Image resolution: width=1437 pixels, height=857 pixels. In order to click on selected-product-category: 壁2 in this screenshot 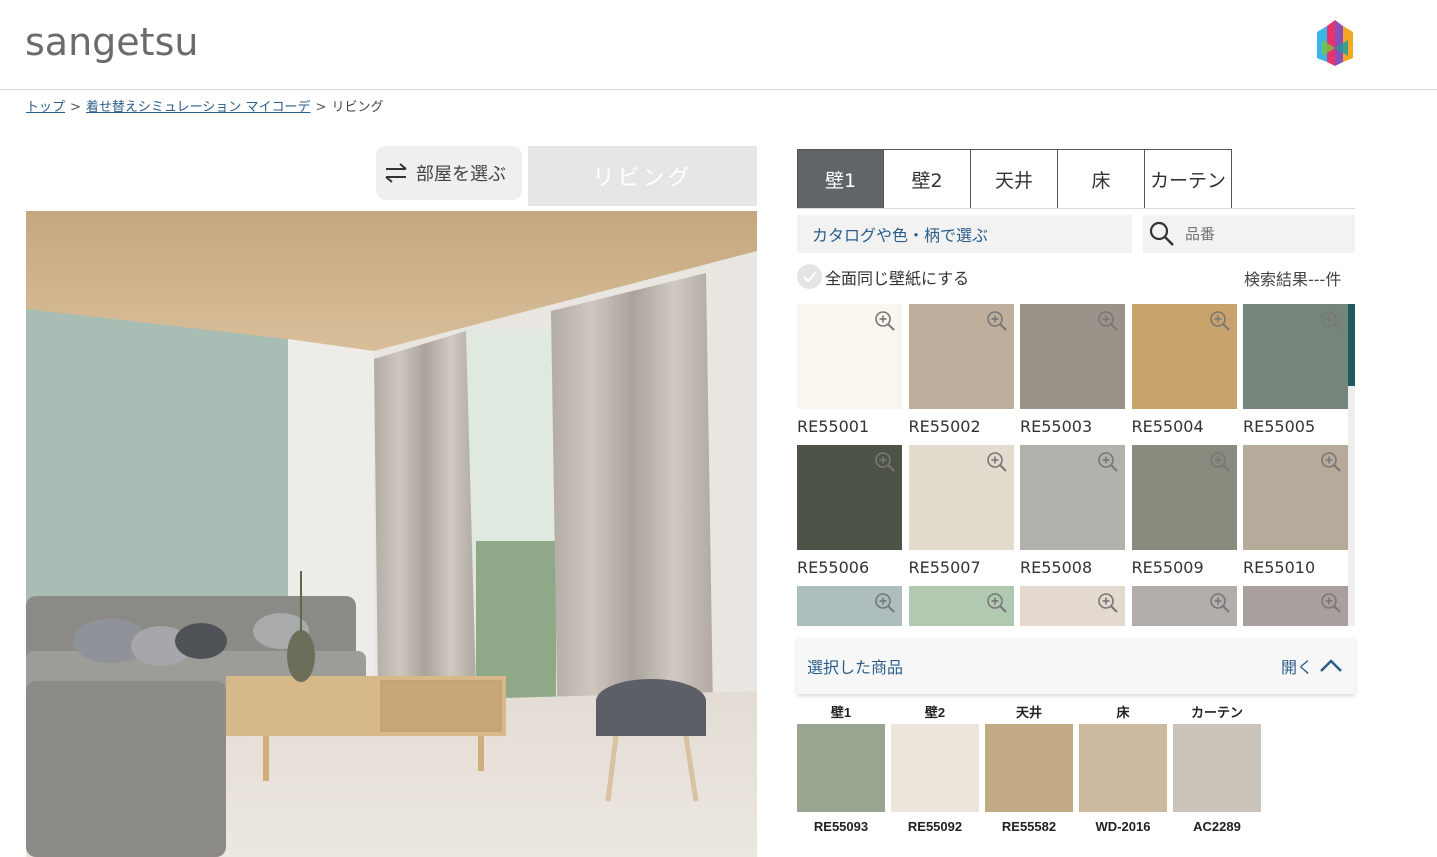, I will do `click(935, 712)`.